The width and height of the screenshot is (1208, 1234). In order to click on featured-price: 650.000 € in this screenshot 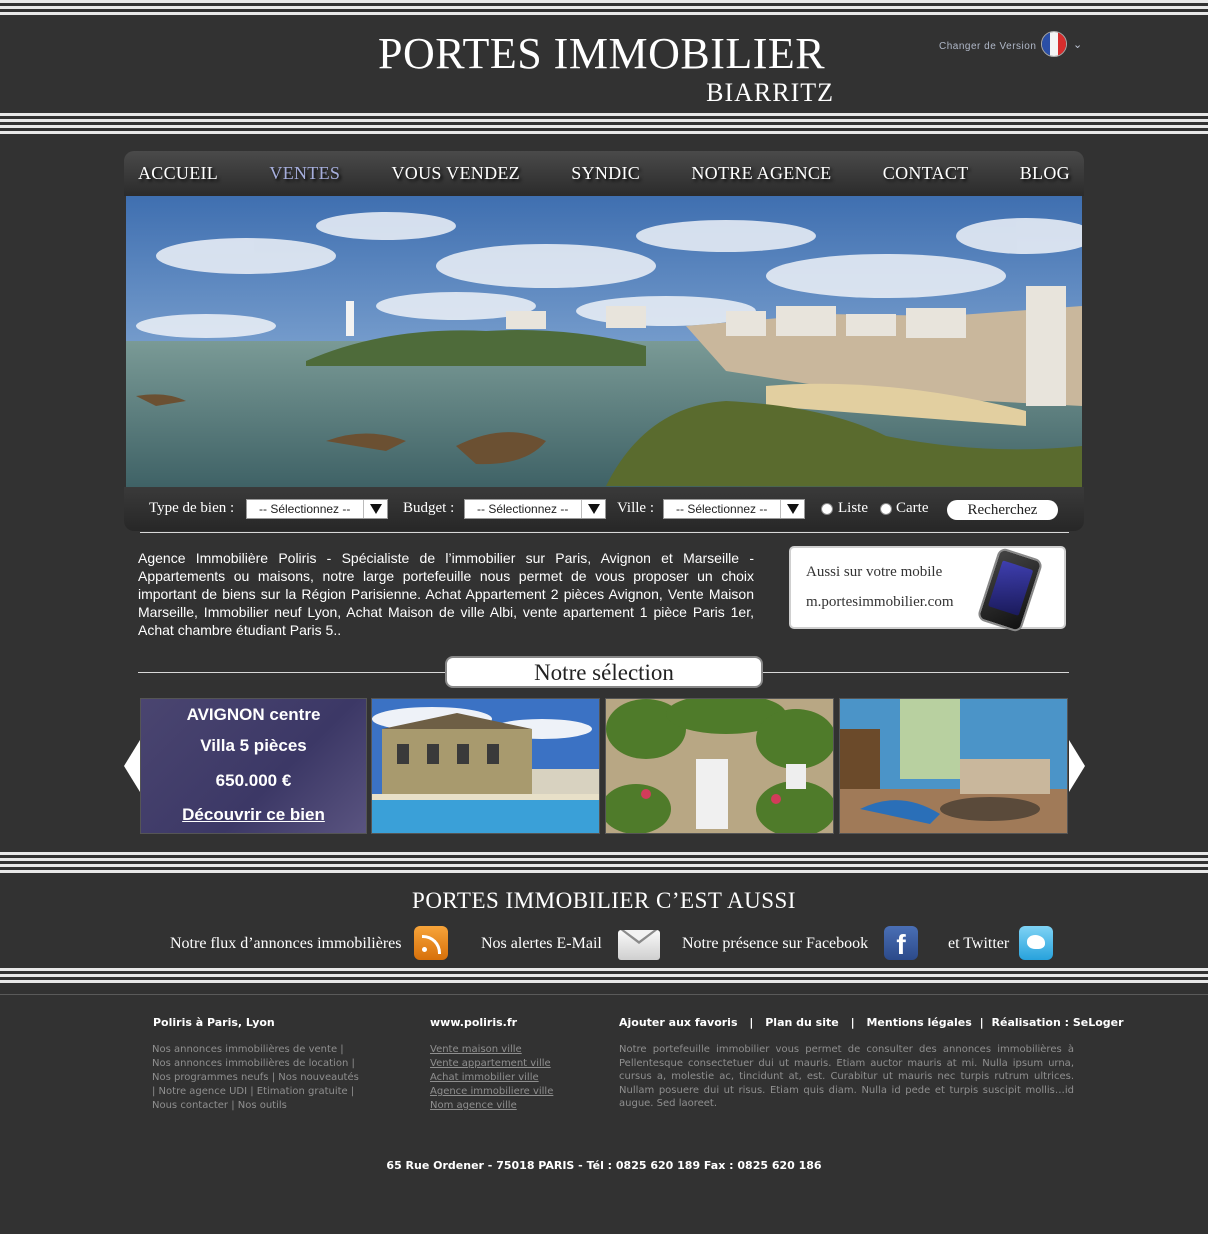, I will do `click(253, 780)`.